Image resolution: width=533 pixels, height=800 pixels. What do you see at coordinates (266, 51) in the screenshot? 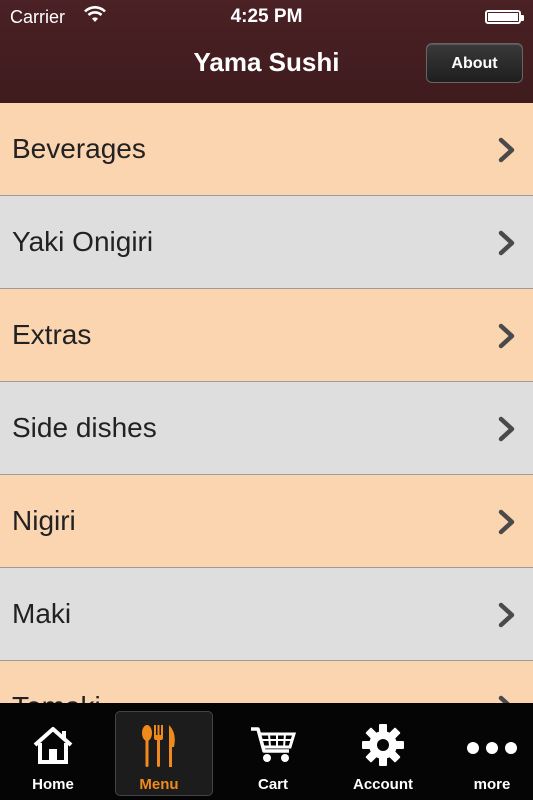
I see `app-header: Carrier 4:25 PM Yama Sushi About` at bounding box center [266, 51].